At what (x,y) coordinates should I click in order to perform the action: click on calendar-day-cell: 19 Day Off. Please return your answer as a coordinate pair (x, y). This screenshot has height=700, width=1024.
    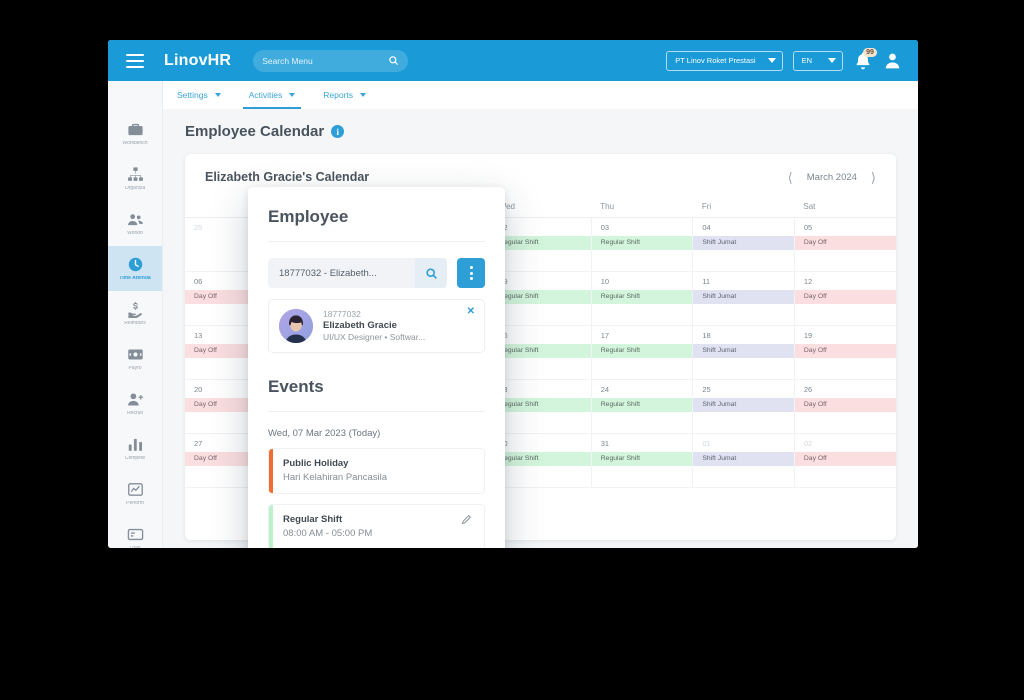
    Looking at the image, I should click on (845, 352).